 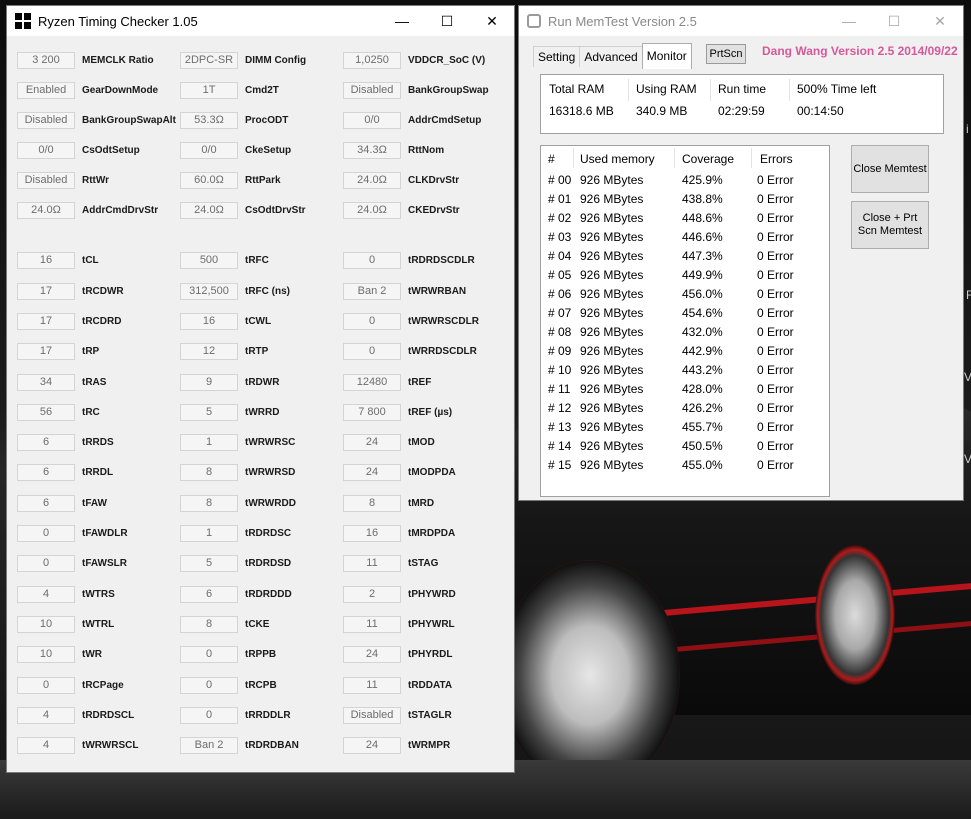 What do you see at coordinates (685, 372) in the screenshot?
I see `list-item: # 10 926 MBytes 443.2% 0 Error` at bounding box center [685, 372].